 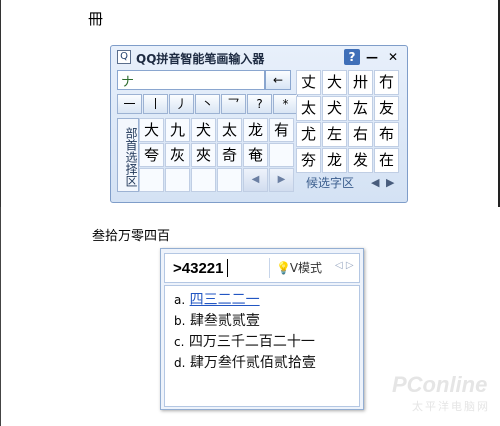 What do you see at coordinates (440, 384) in the screenshot?
I see `watermark-logo: PConline` at bounding box center [440, 384].